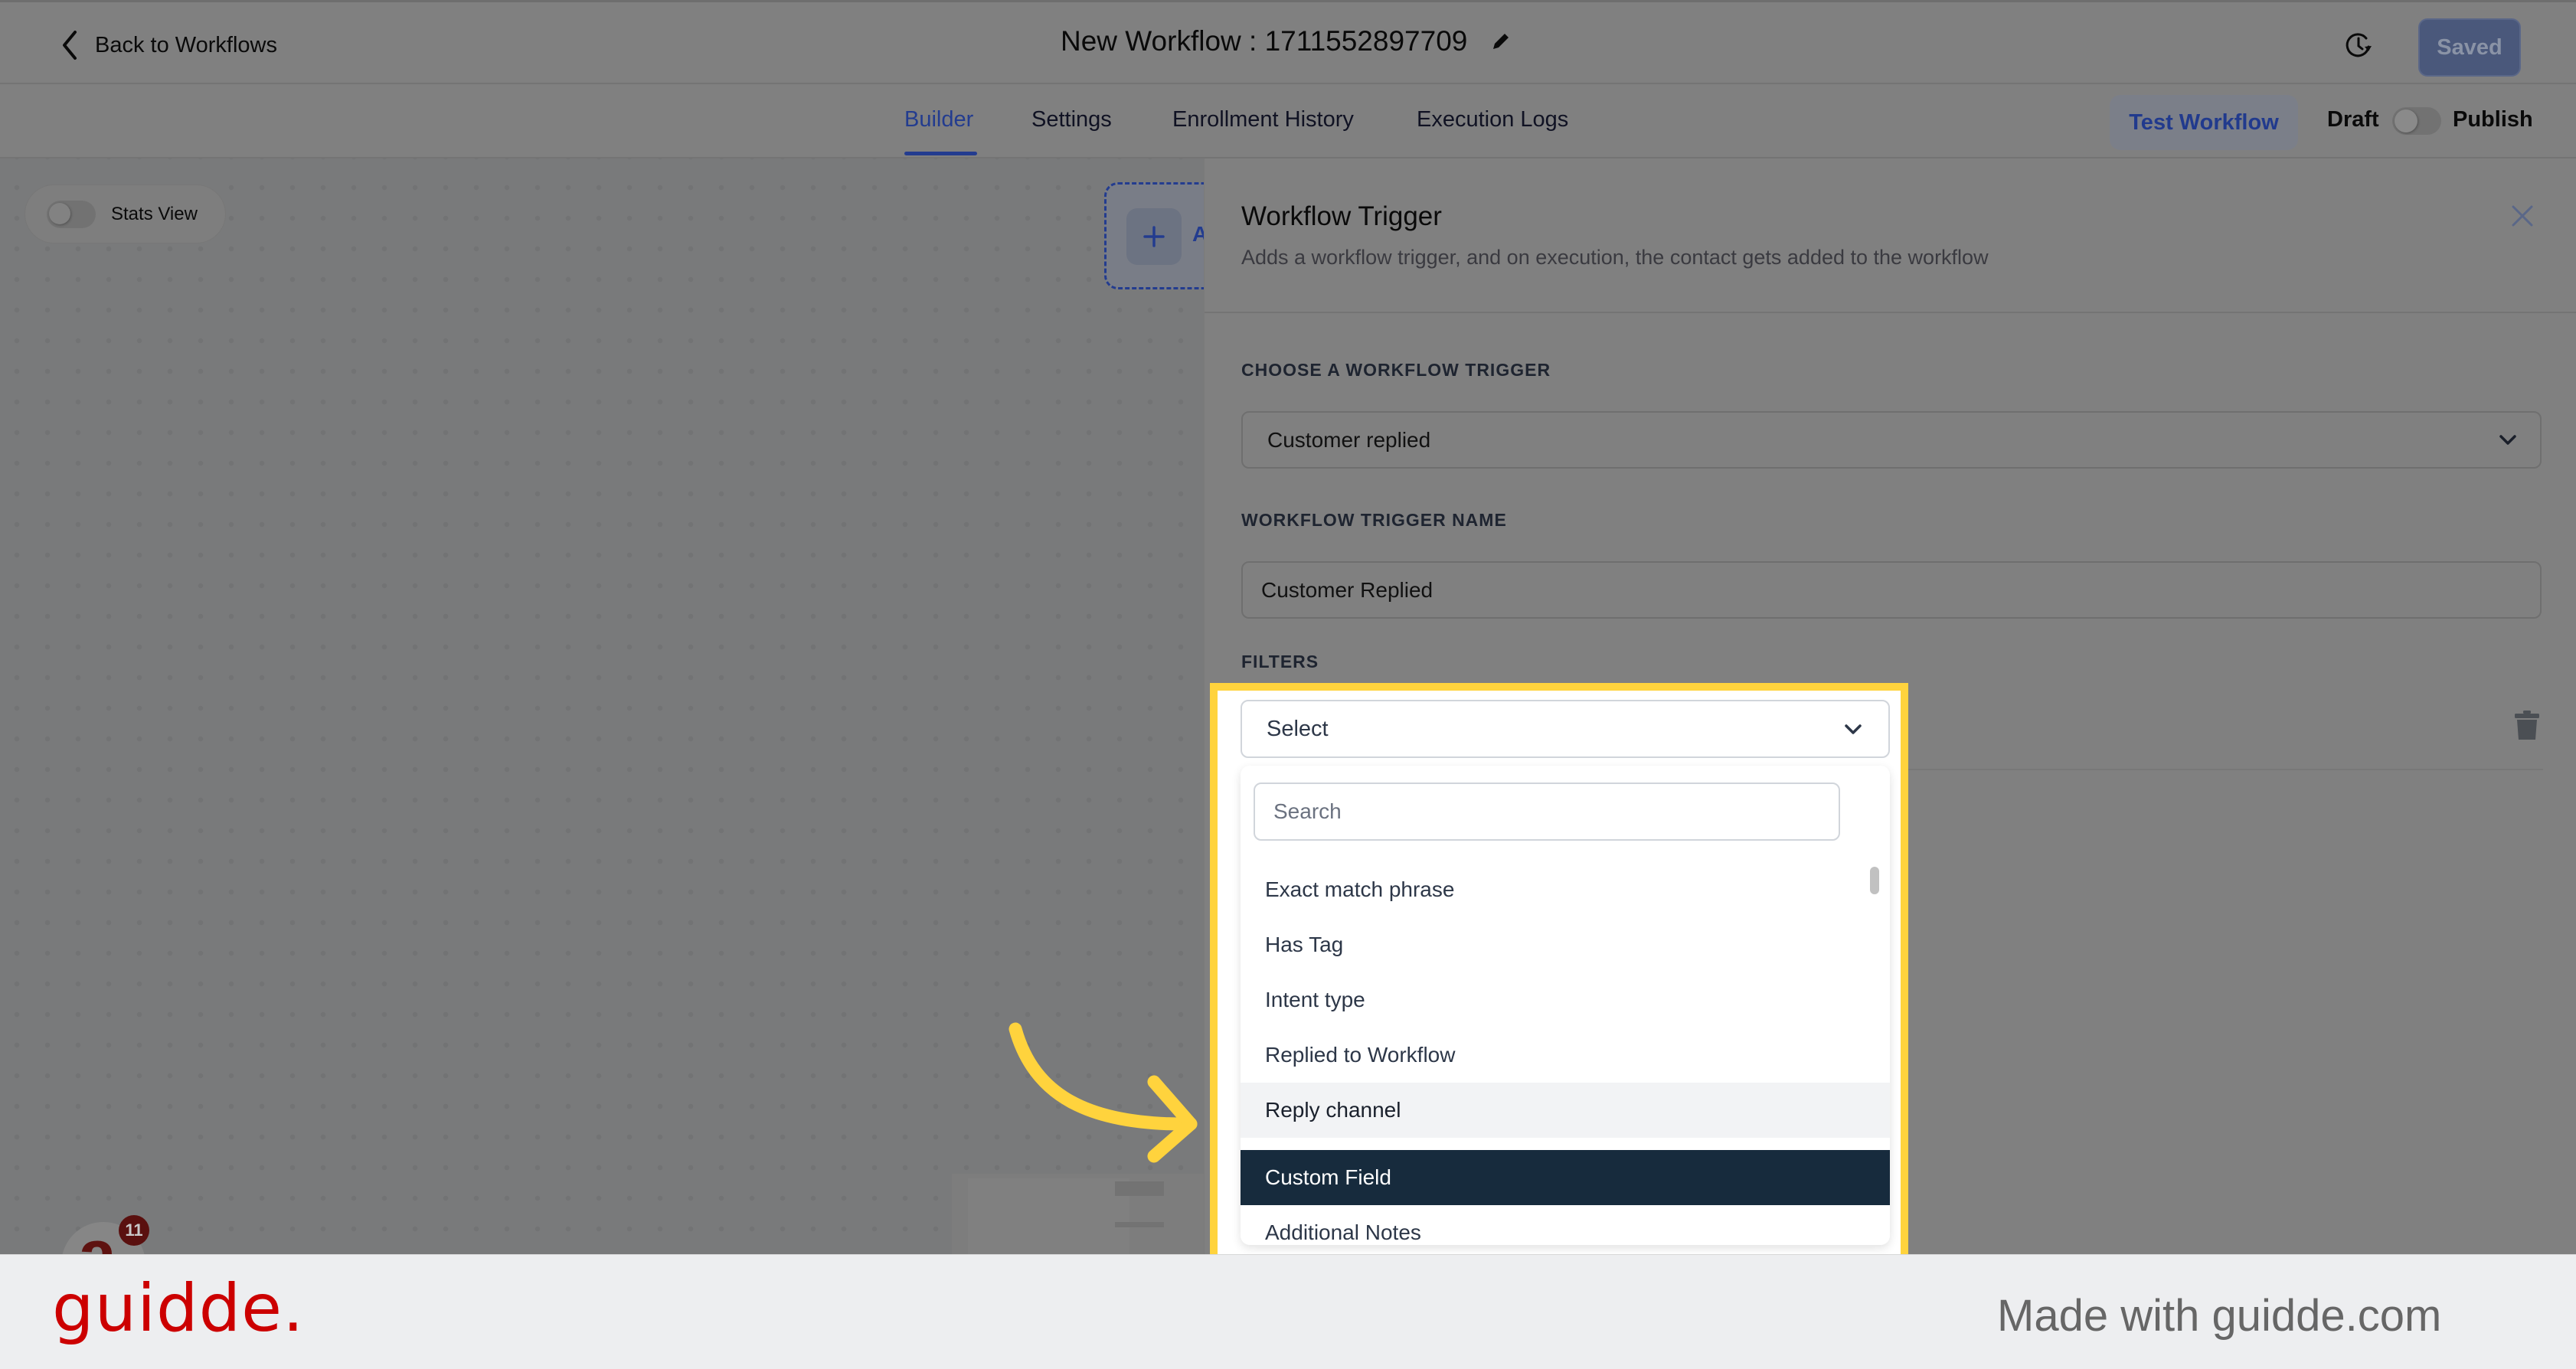 The height and width of the screenshot is (1369, 2576). I want to click on dropdown-option-hovered: Reply channel, so click(1565, 1110).